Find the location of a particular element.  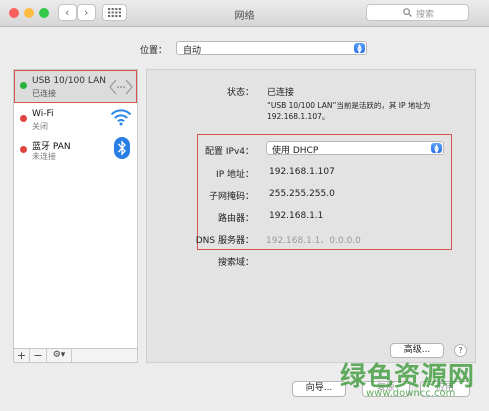

dns-server-value: 192.168.1.1、0.0.0.0 is located at coordinates (313, 241).